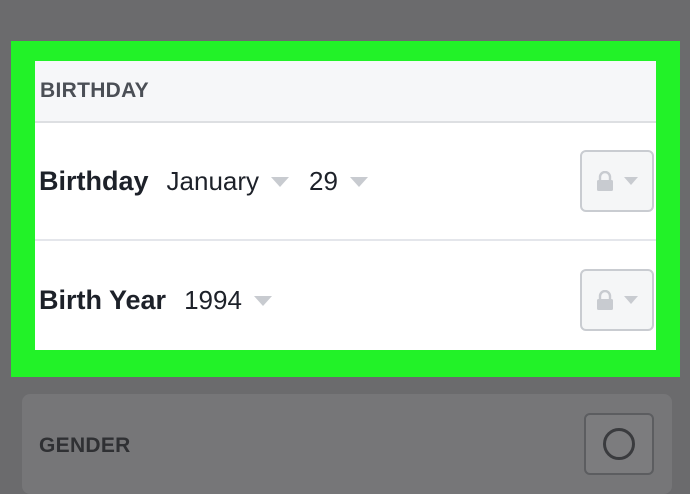 This screenshot has height=494, width=690. Describe the element at coordinates (103, 299) in the screenshot. I see `birth-year-label: Birth Year` at that location.